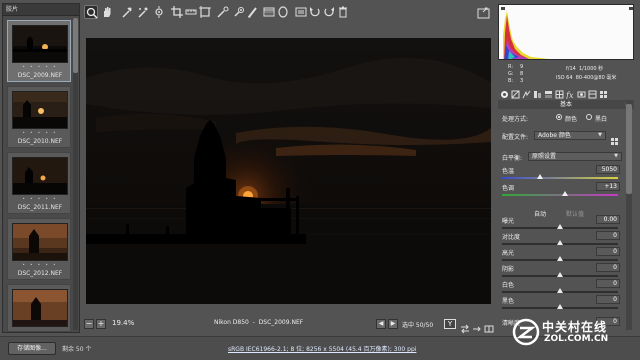  I want to click on exposure-value: 0.00, so click(608, 219).